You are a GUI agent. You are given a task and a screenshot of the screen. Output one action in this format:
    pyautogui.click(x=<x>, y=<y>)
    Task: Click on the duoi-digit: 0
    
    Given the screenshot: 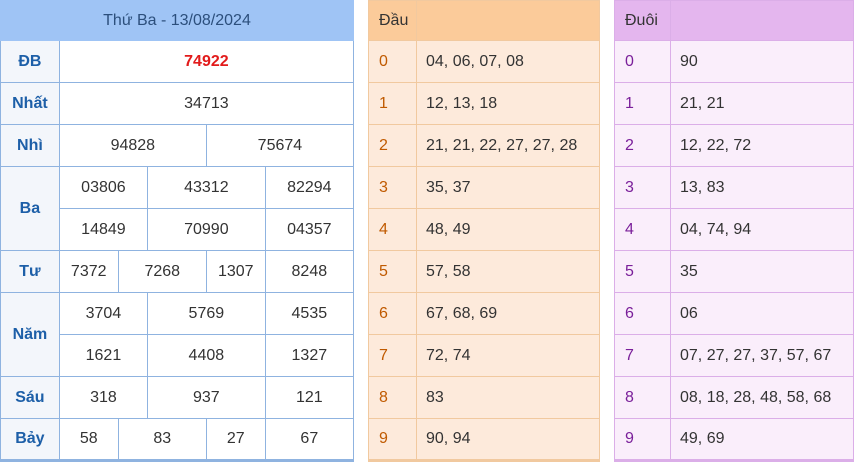 What is the action you would take?
    pyautogui.click(x=642, y=61)
    